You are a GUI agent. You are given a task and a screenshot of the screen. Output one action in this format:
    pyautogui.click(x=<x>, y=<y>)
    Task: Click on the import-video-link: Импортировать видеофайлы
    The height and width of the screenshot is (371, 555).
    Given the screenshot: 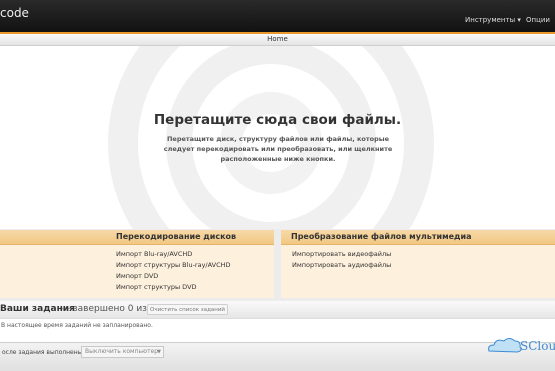 What is the action you would take?
    pyautogui.click(x=341, y=254)
    